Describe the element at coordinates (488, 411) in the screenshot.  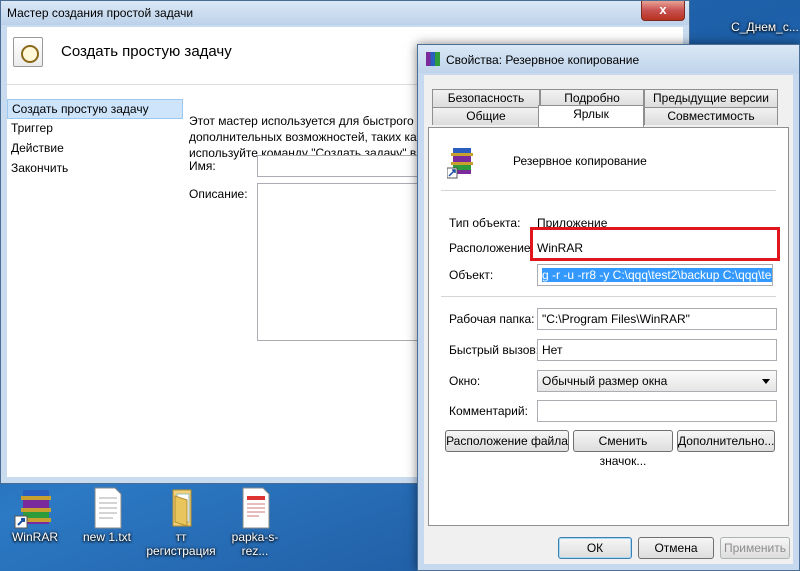
I see `comment-label: Комментарий:` at that location.